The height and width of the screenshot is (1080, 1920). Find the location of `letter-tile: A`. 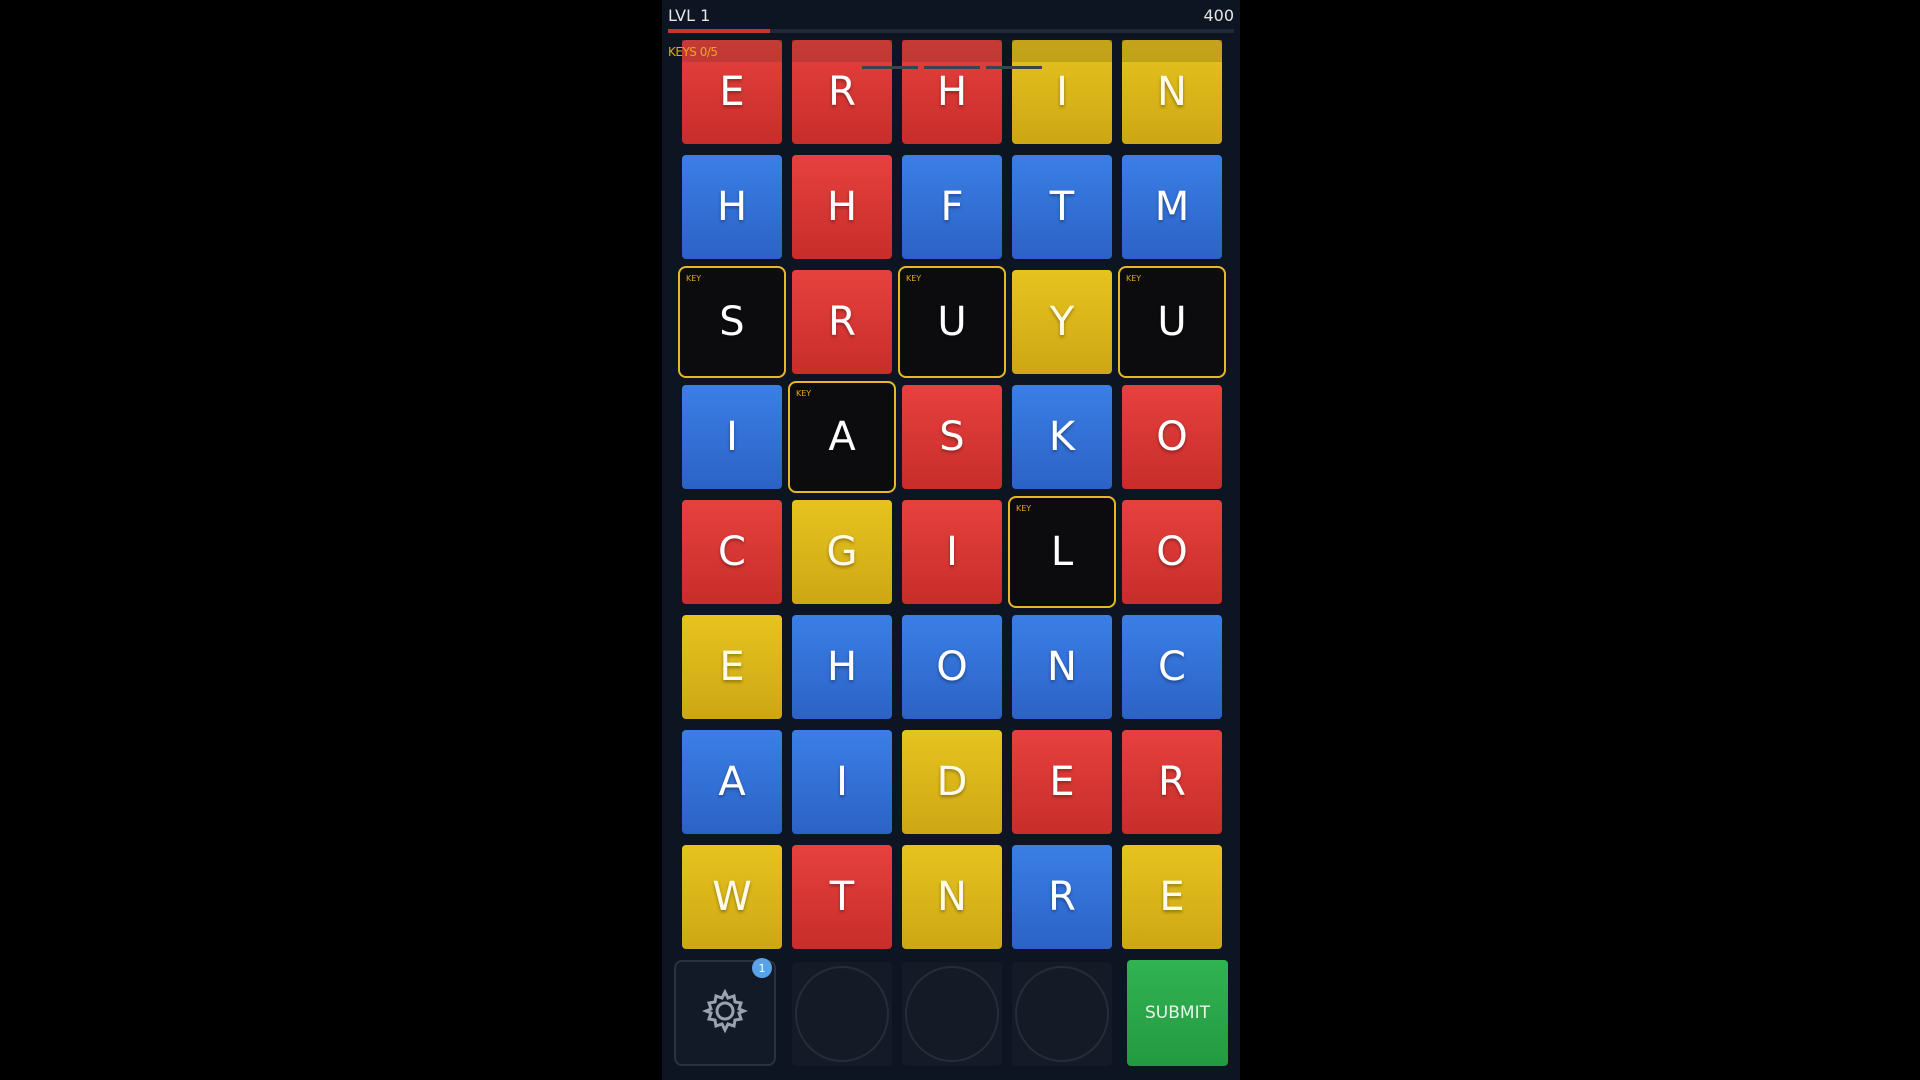

letter-tile: A is located at coordinates (732, 782).